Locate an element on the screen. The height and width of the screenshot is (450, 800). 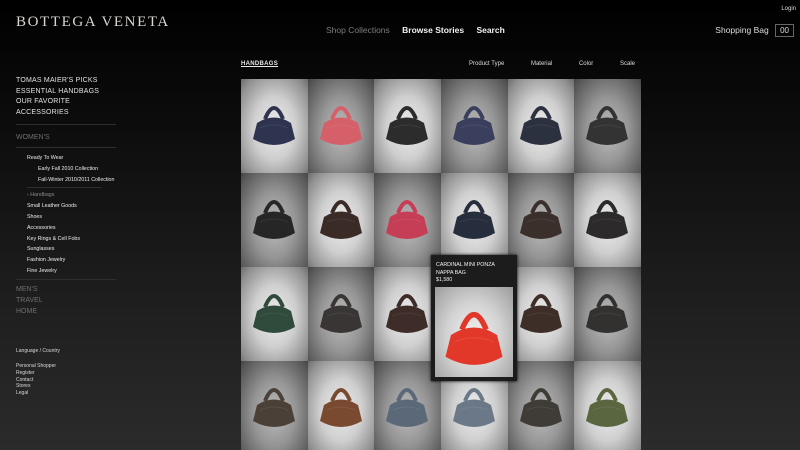
sidebar-item-ready-to-wear: Ready To Wear is located at coordinates (71, 158).